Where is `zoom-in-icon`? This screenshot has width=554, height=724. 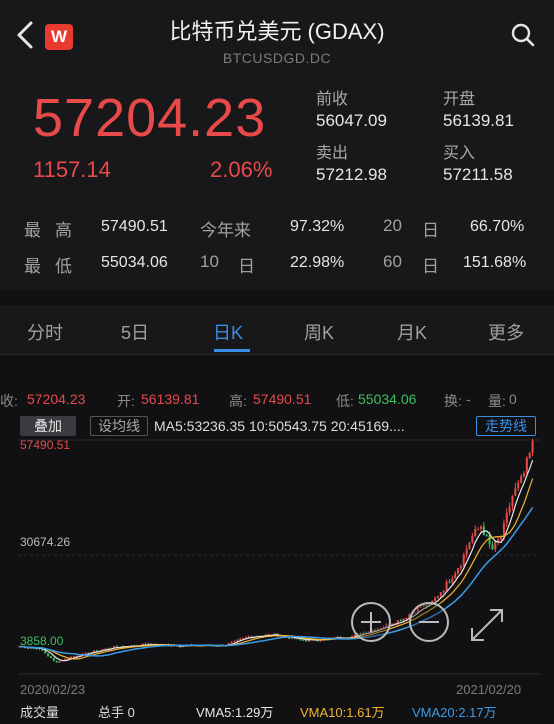 zoom-in-icon is located at coordinates (371, 622).